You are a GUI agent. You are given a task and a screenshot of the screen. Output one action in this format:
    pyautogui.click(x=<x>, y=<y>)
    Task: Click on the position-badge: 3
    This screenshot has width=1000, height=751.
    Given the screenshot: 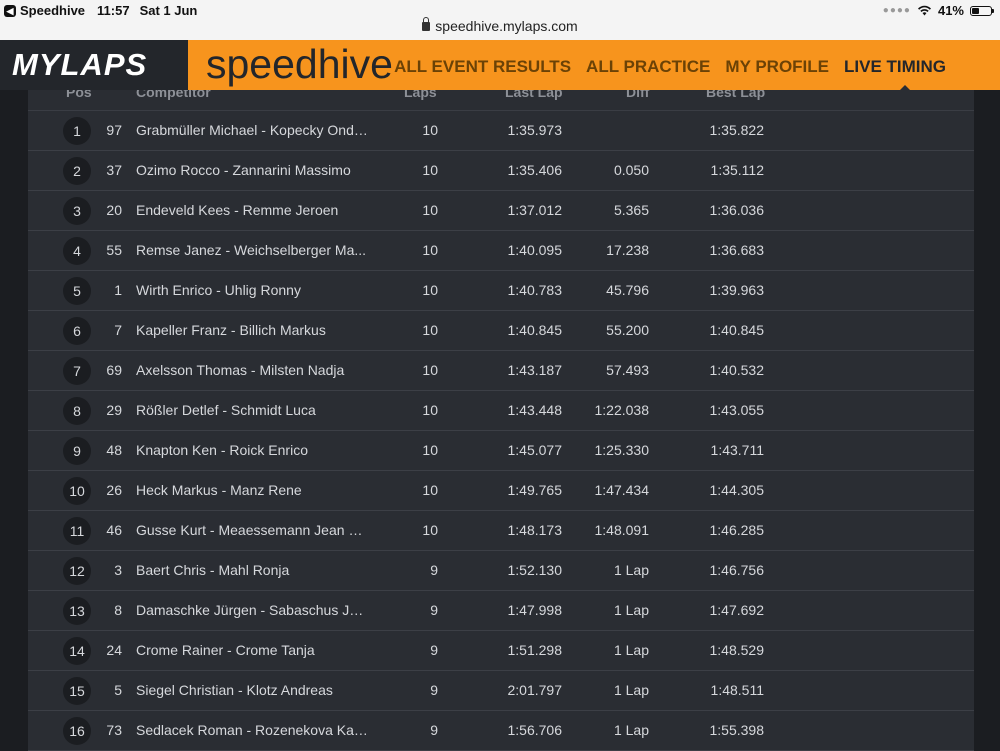 What is the action you would take?
    pyautogui.click(x=77, y=211)
    